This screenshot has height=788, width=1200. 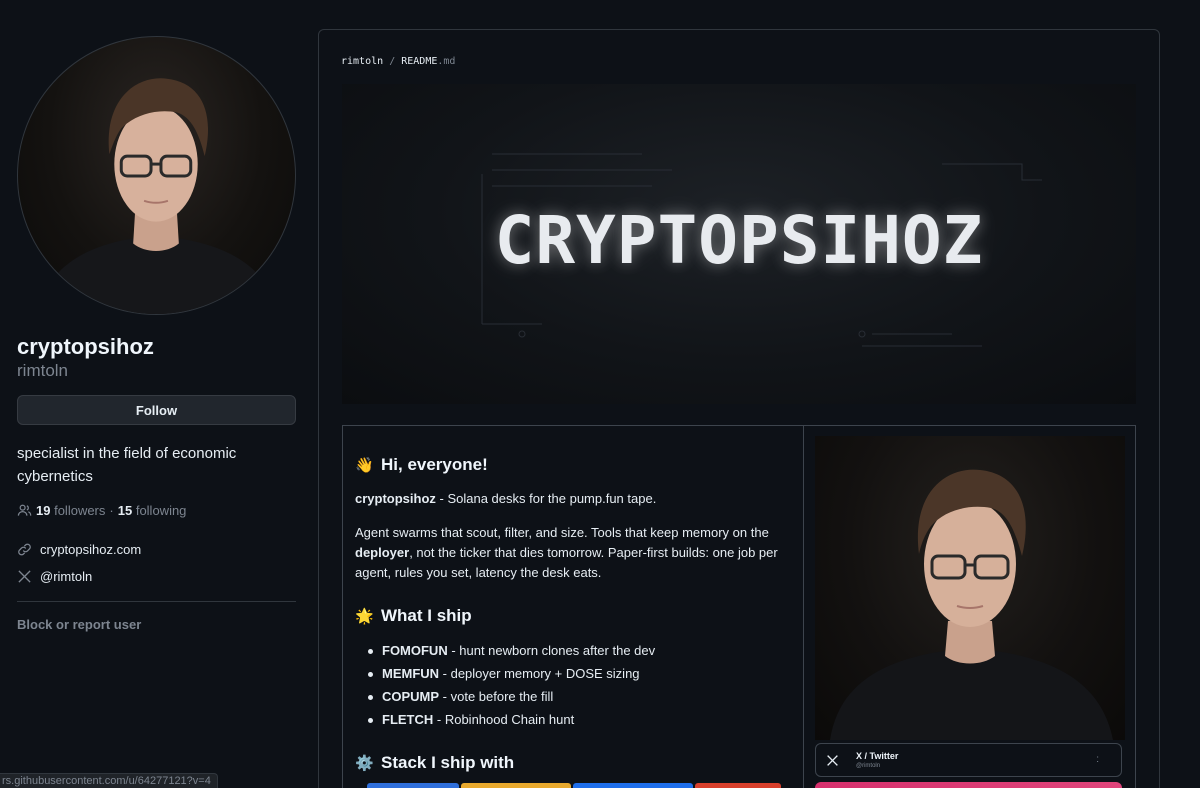 What do you see at coordinates (66, 576) in the screenshot?
I see `twitter-handle: @rimtoln` at bounding box center [66, 576].